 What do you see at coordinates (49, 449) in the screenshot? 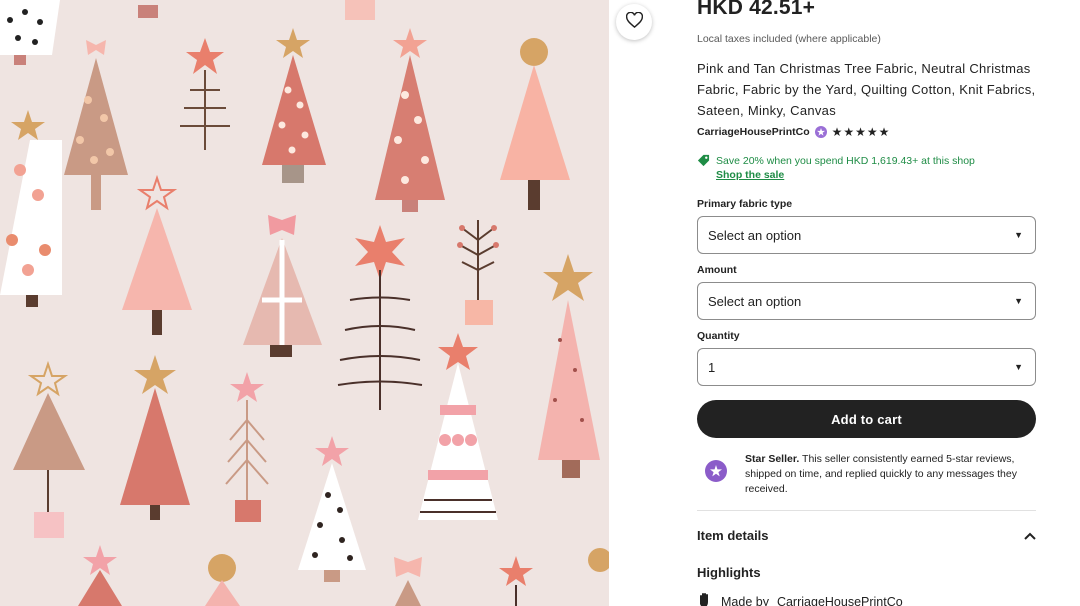
I see `tree-tan-outline-star` at bounding box center [49, 449].